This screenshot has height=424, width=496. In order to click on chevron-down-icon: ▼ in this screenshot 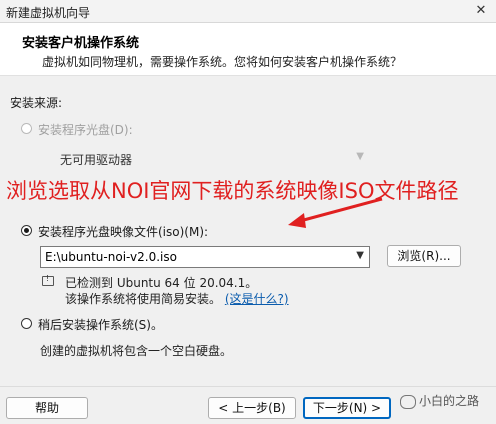, I will do `click(360, 255)`.